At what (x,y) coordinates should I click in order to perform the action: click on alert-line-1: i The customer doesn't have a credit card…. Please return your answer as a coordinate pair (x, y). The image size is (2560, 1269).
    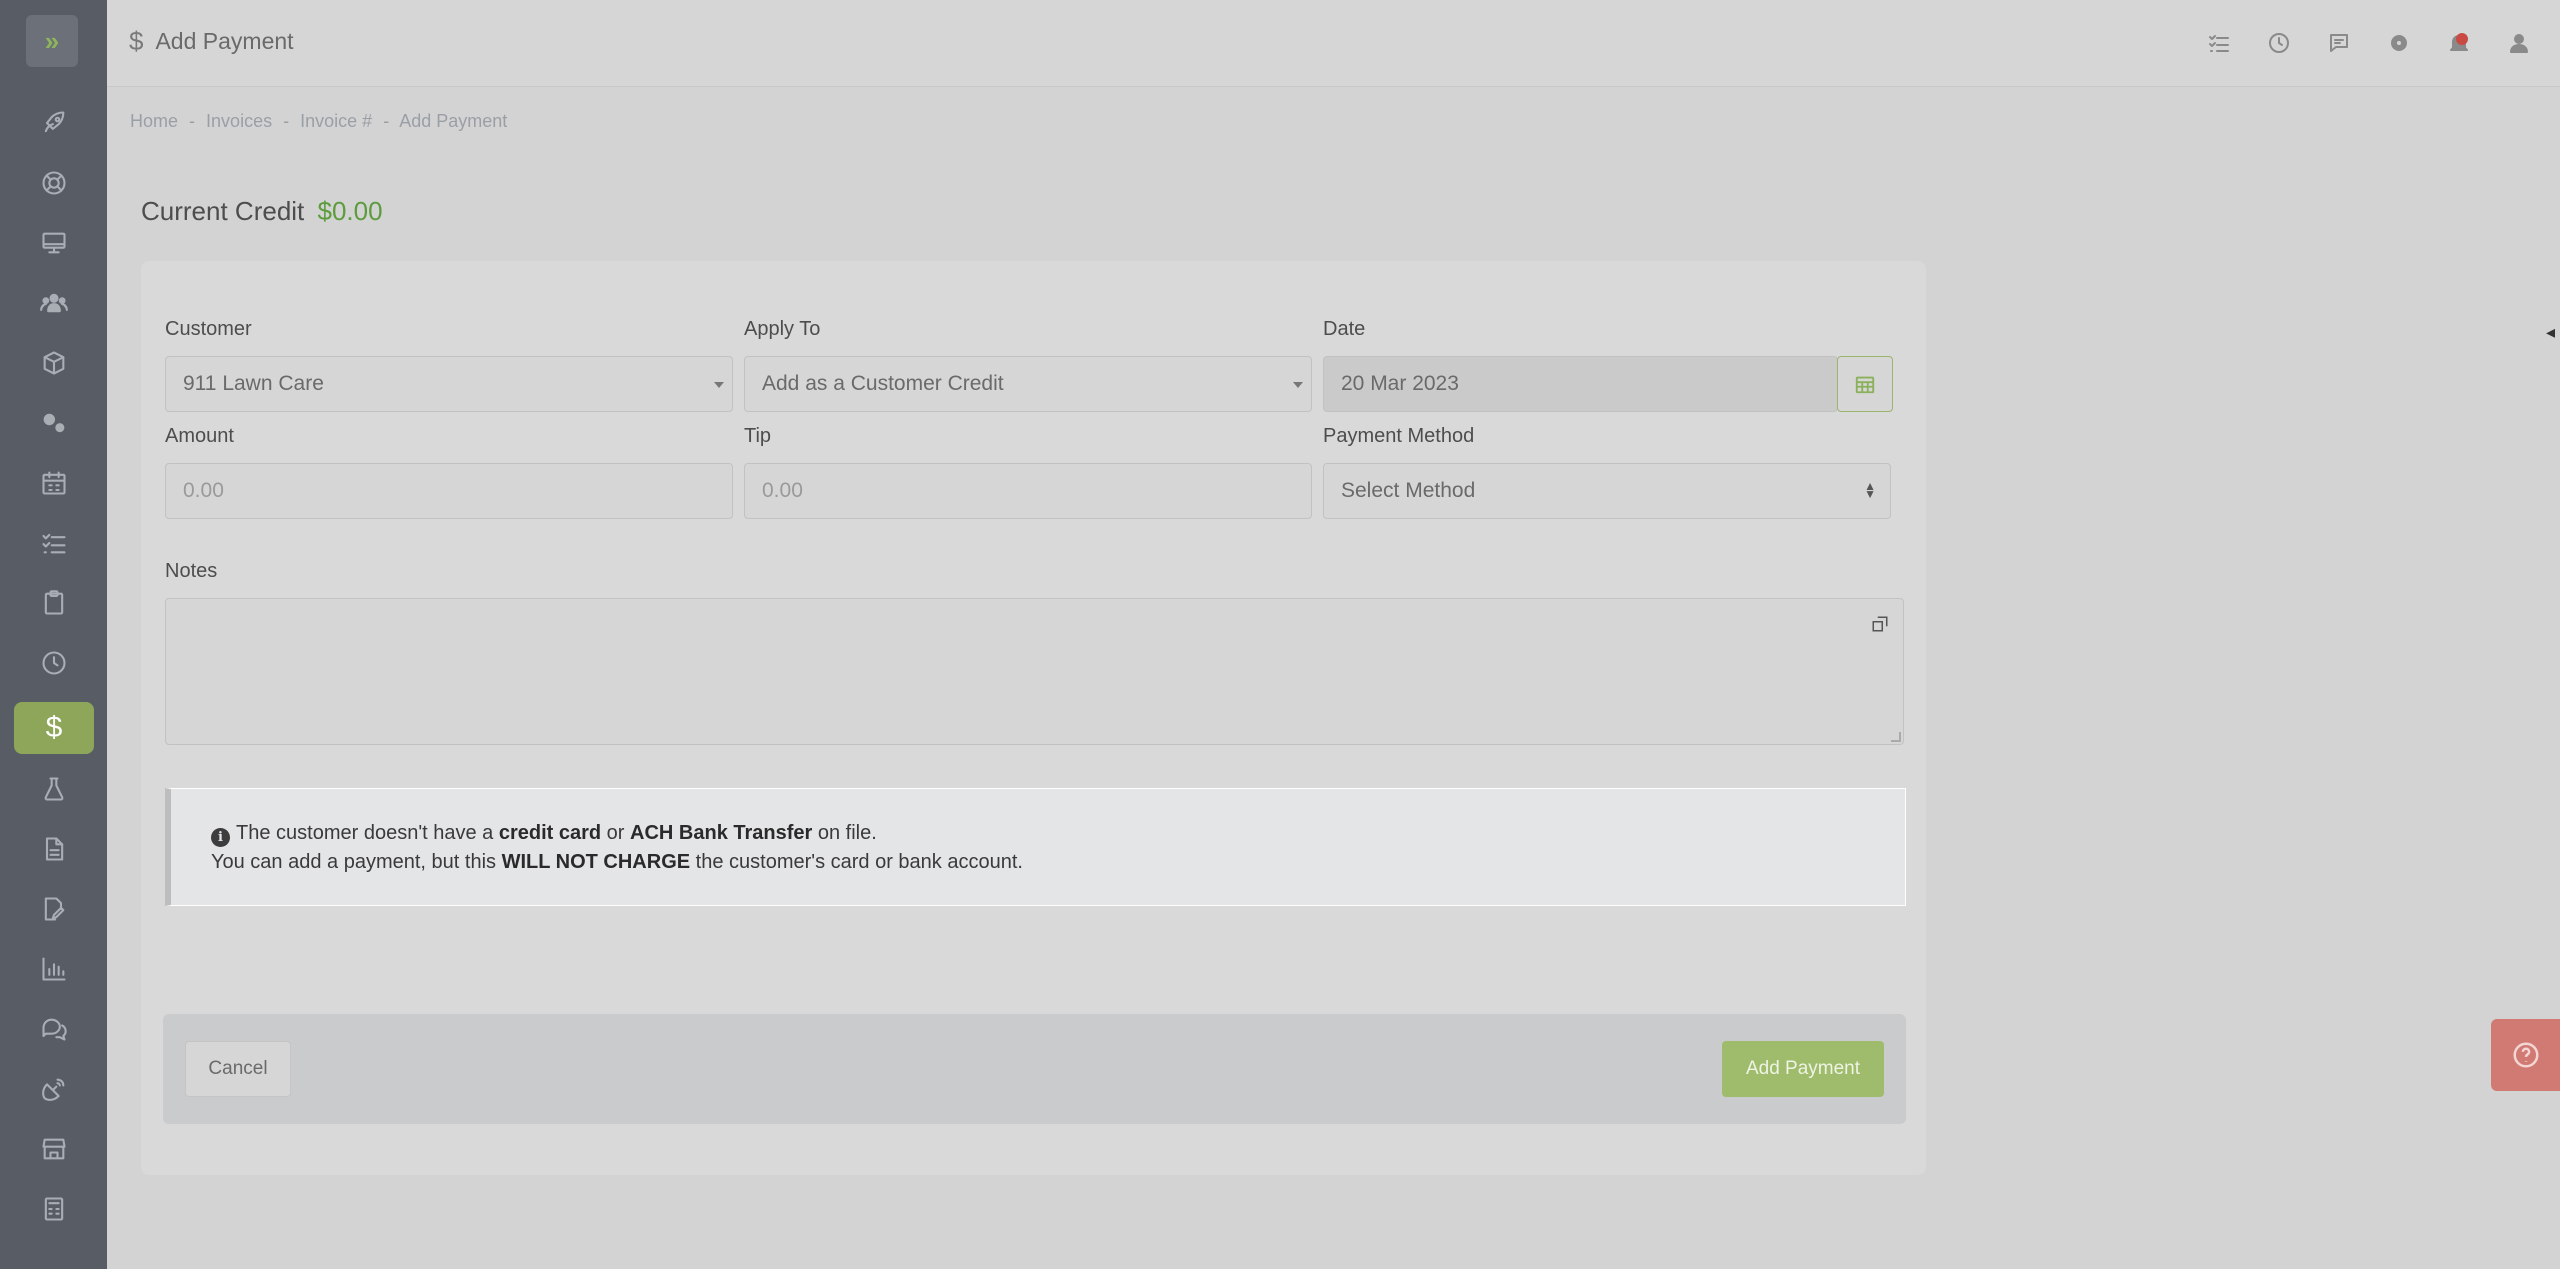
    Looking at the image, I should click on (1058, 833).